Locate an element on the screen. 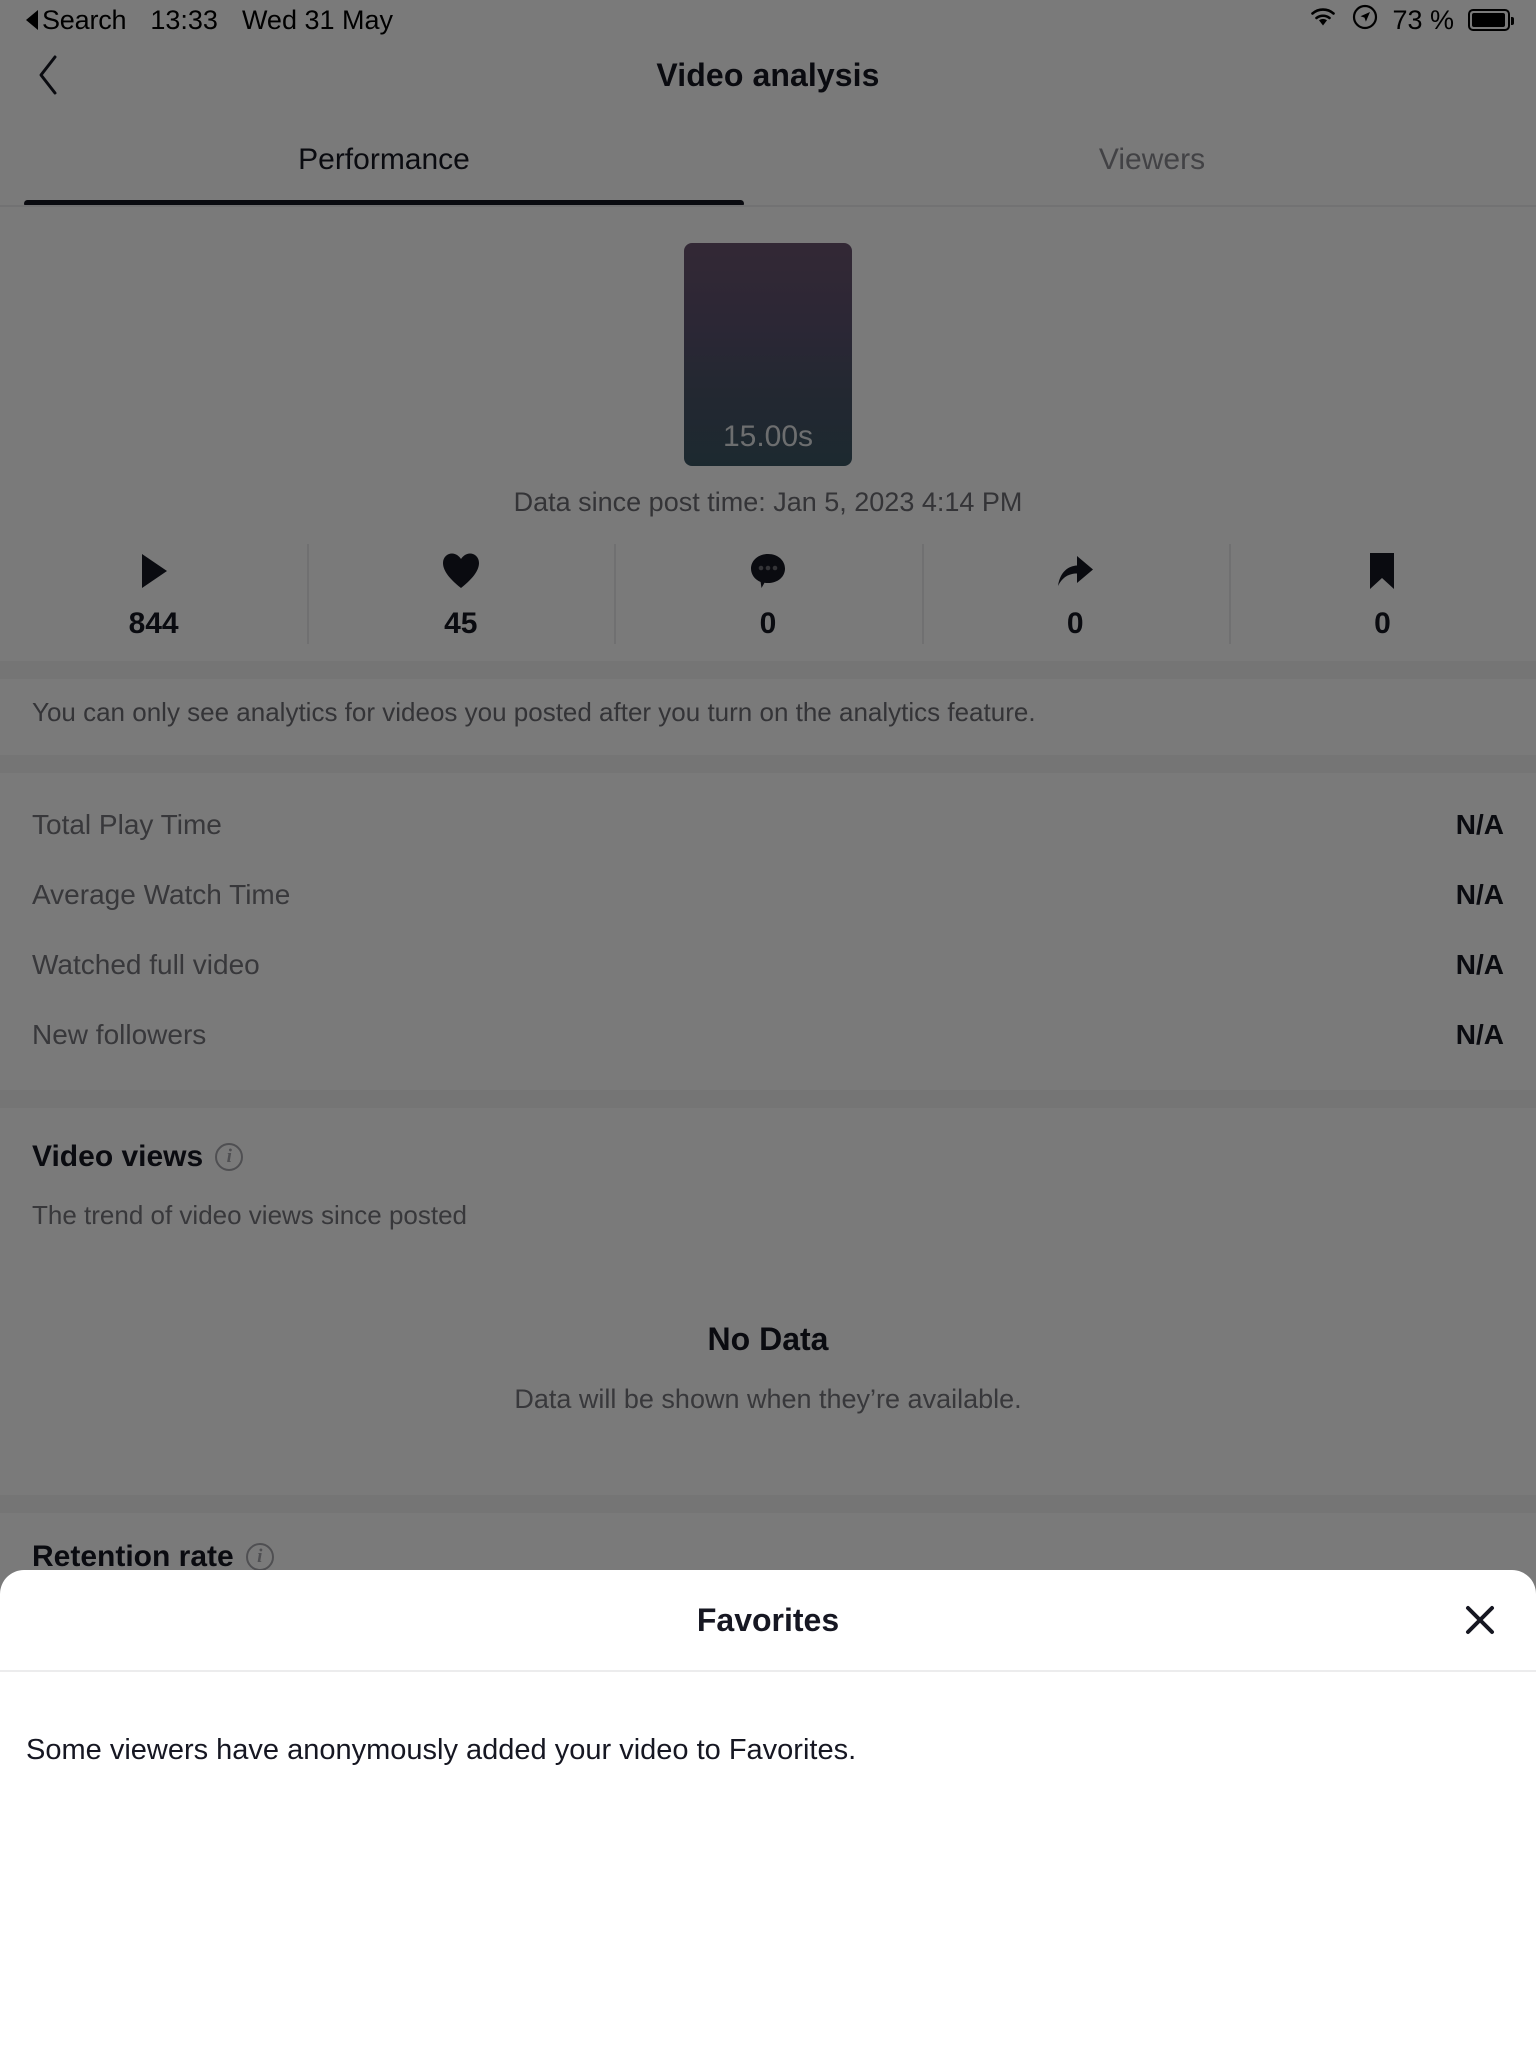 The height and width of the screenshot is (2048, 1536). stat-shares: 0 is located at coordinates (1075, 595).